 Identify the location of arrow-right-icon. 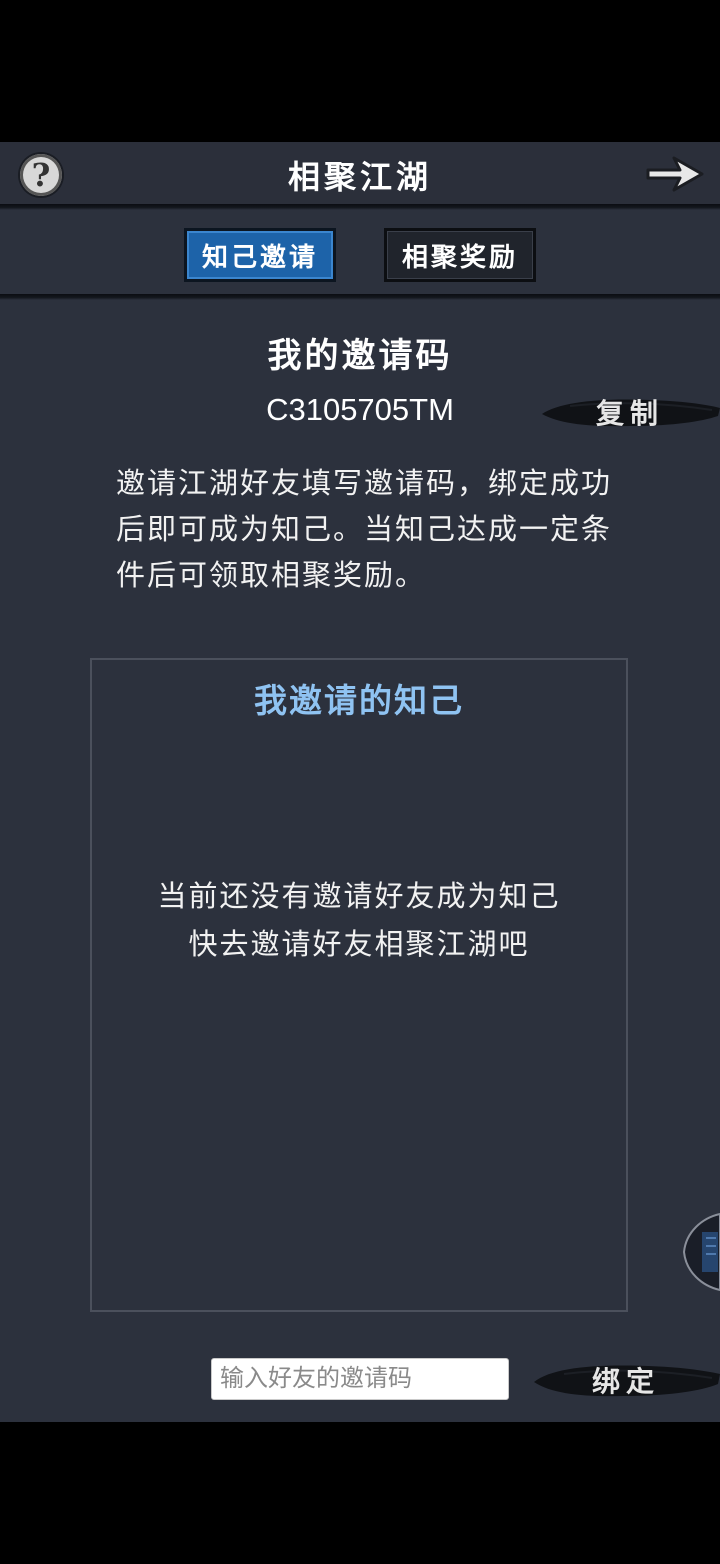
(675, 174).